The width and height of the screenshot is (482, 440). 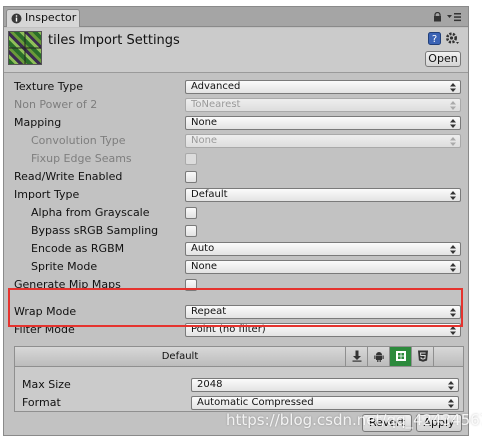 I want to click on bypass-srgb-sampling-row: Bypass sRGB Sampling, so click(x=236, y=231).